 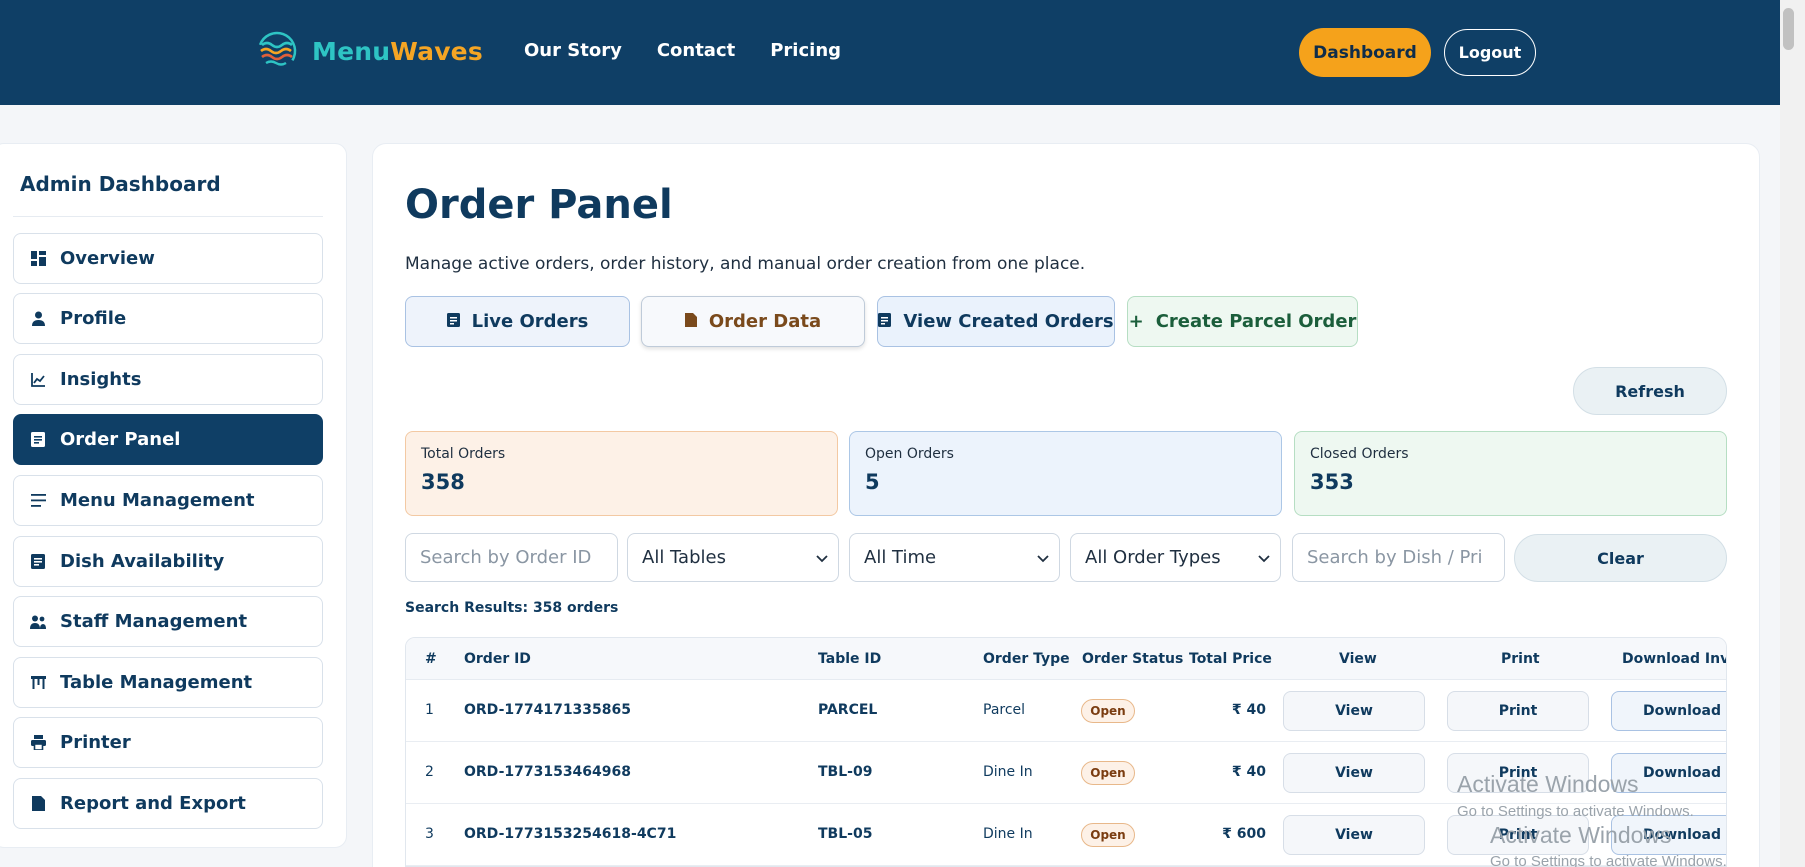 What do you see at coordinates (1136, 321) in the screenshot?
I see `plus-icon: +` at bounding box center [1136, 321].